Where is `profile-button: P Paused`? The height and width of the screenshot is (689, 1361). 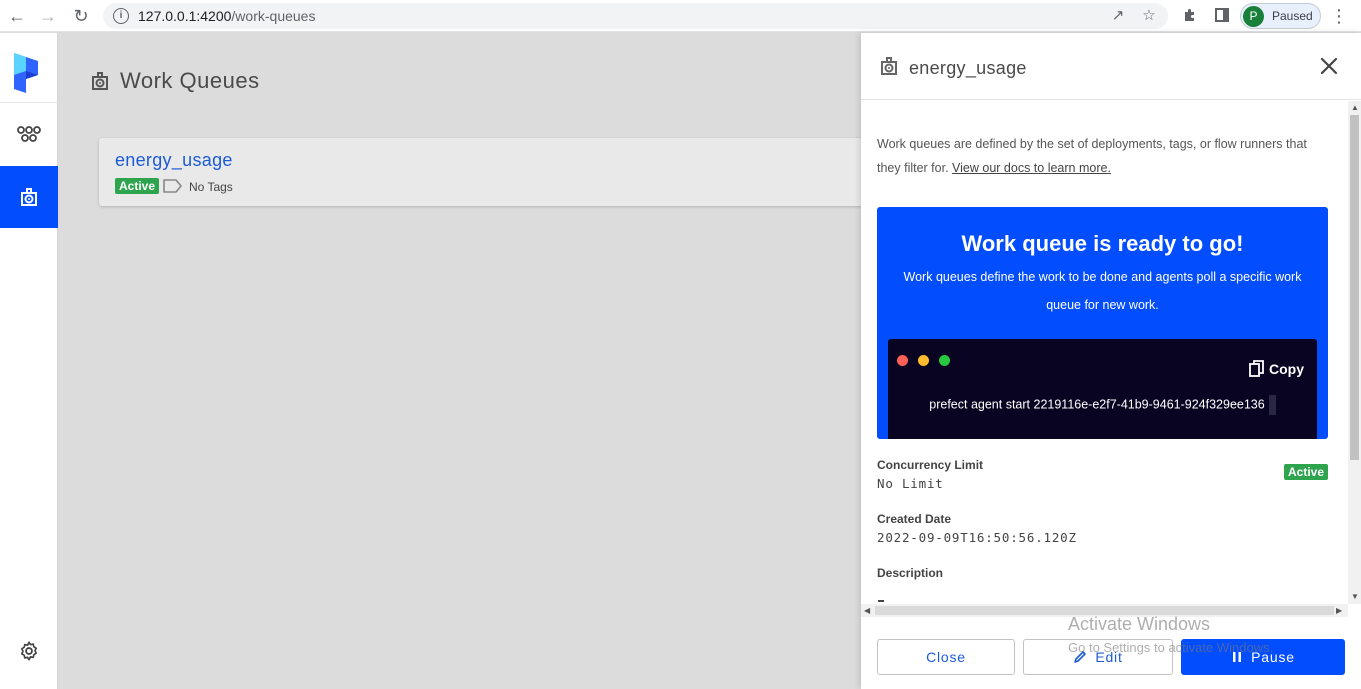 profile-button: P Paused is located at coordinates (1280, 16).